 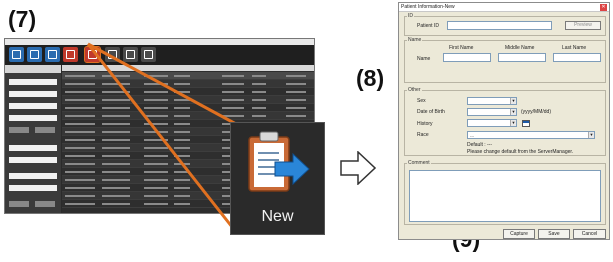 I want to click on search-sidebar, so click(x=33, y=143).